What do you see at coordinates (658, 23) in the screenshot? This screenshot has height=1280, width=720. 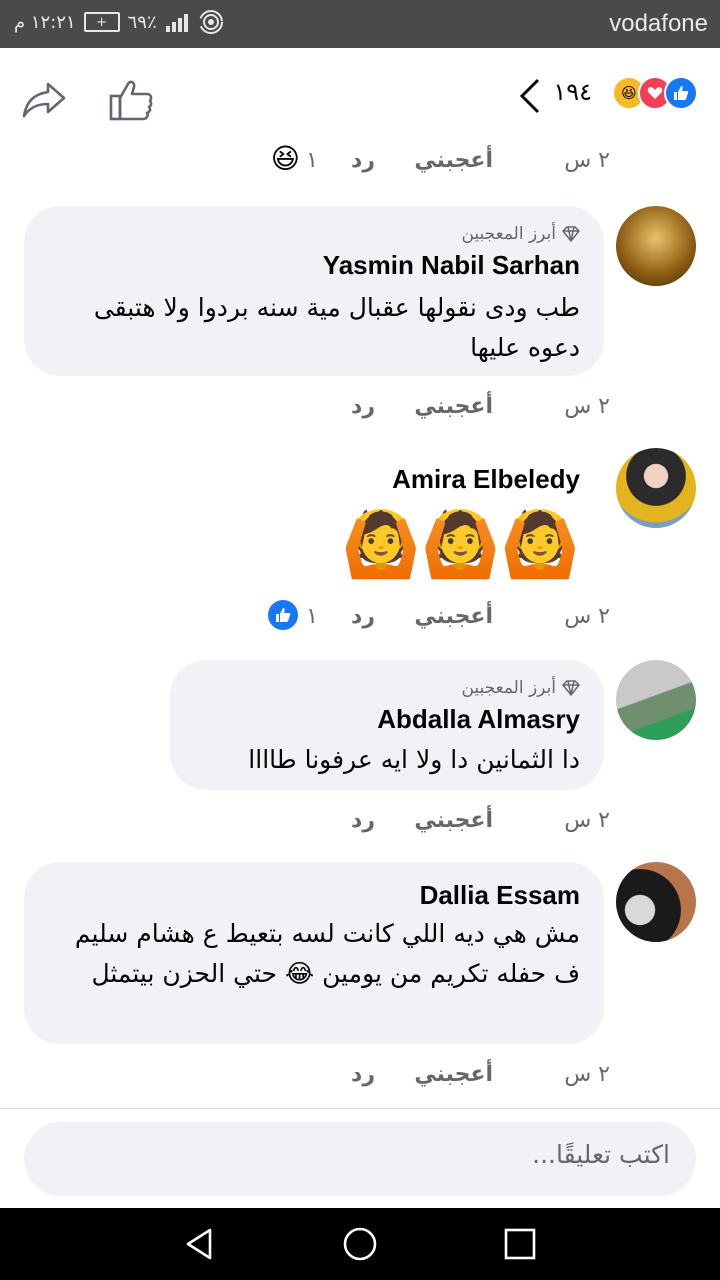 I see `carrier-name: vodafone` at bounding box center [658, 23].